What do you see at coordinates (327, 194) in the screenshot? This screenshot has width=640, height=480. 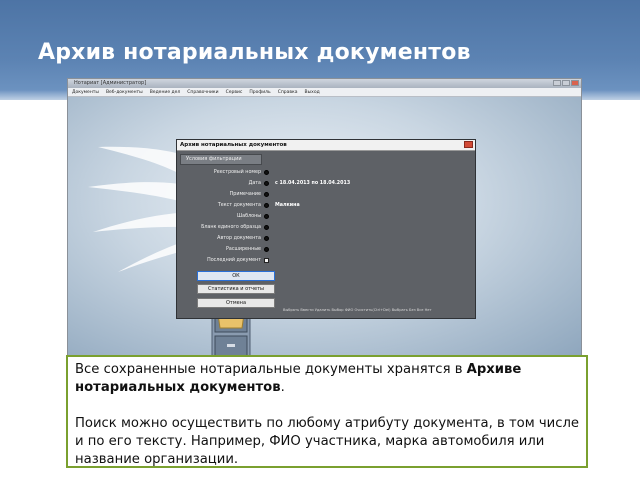 I see `filter-row: Примечание` at bounding box center [327, 194].